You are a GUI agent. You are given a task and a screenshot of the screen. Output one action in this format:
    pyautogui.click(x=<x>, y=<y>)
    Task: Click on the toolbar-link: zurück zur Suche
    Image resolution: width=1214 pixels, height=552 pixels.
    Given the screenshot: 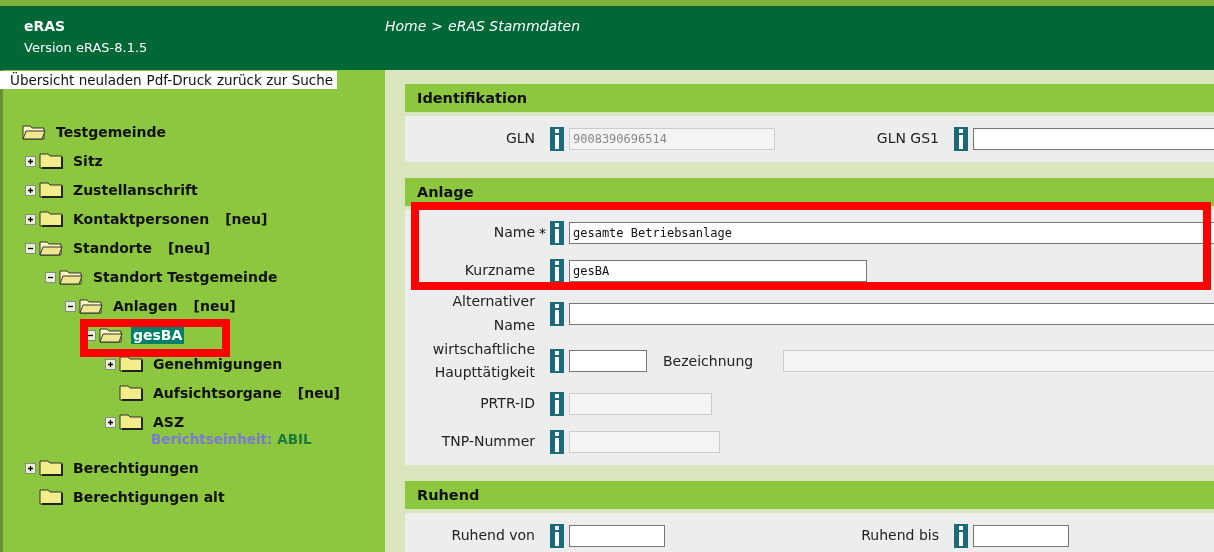 What is the action you would take?
    pyautogui.click(x=275, y=80)
    